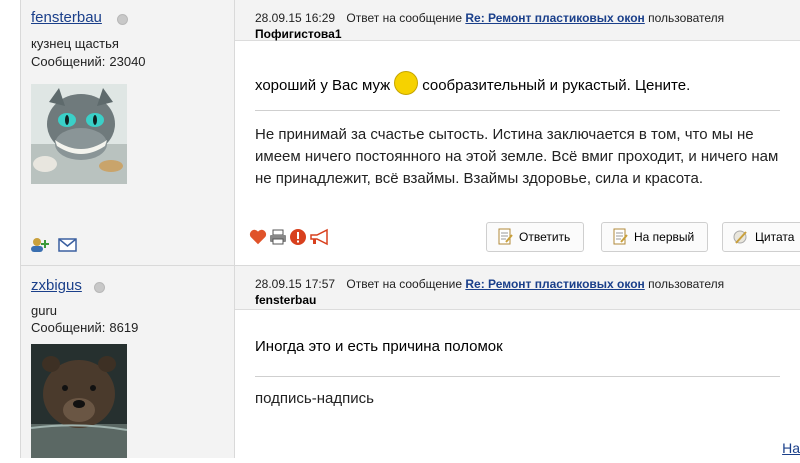  Describe the element at coordinates (66, 17) in the screenshot. I see `author-name-link: fensterbau` at that location.